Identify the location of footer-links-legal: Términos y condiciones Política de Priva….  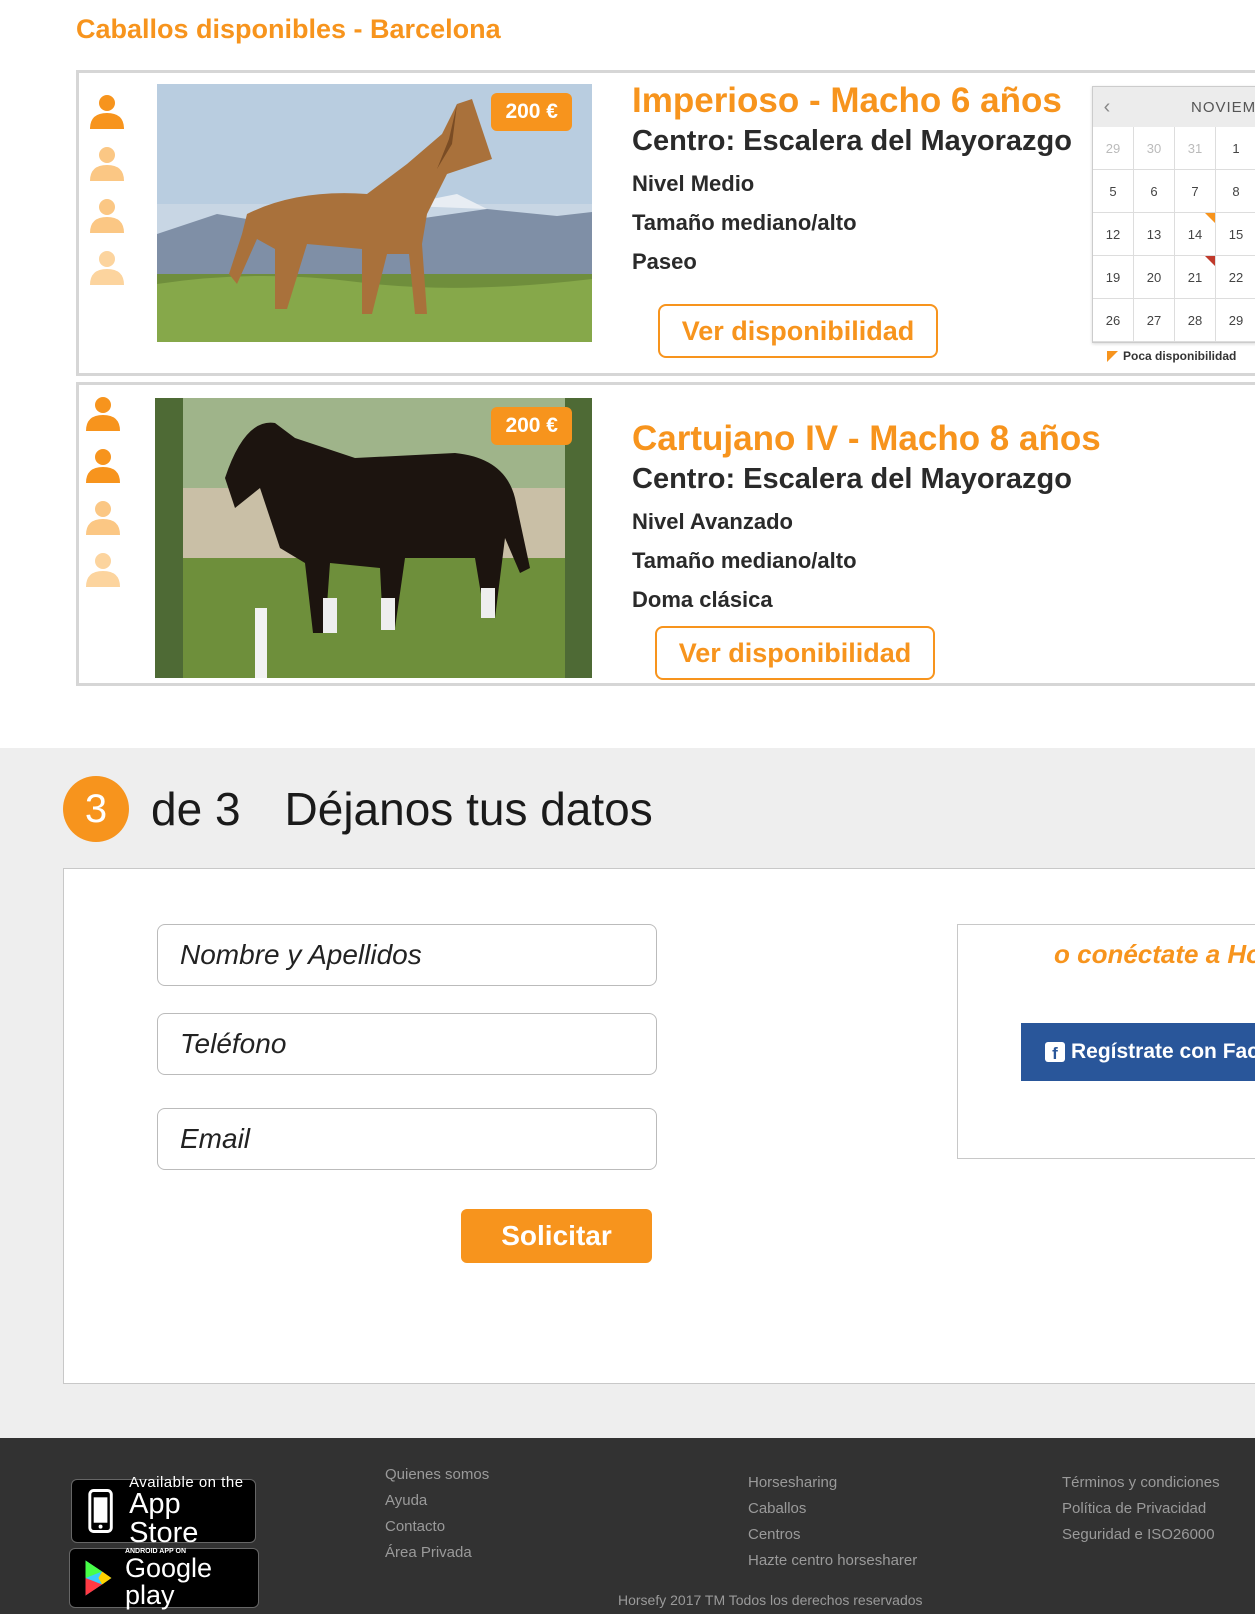
(1141, 1509).